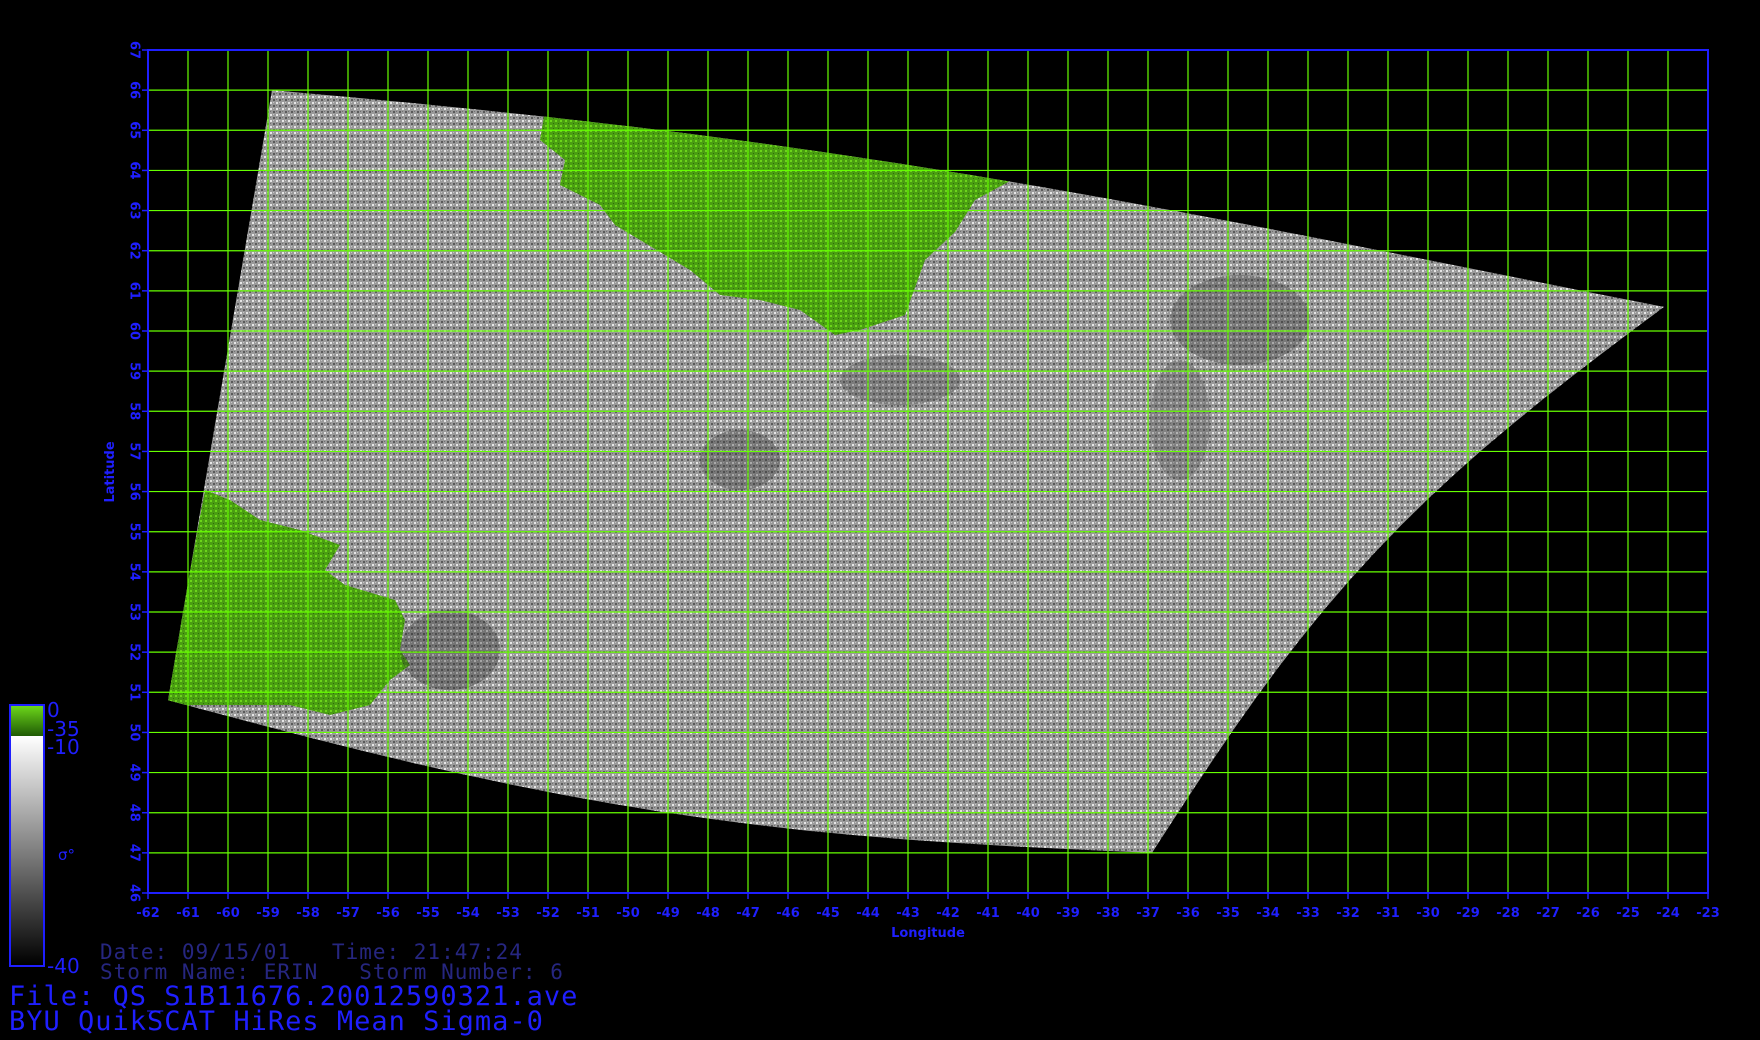 Image resolution: width=1760 pixels, height=1040 pixels. I want to click on lat-tick-label: 47, so click(134, 853).